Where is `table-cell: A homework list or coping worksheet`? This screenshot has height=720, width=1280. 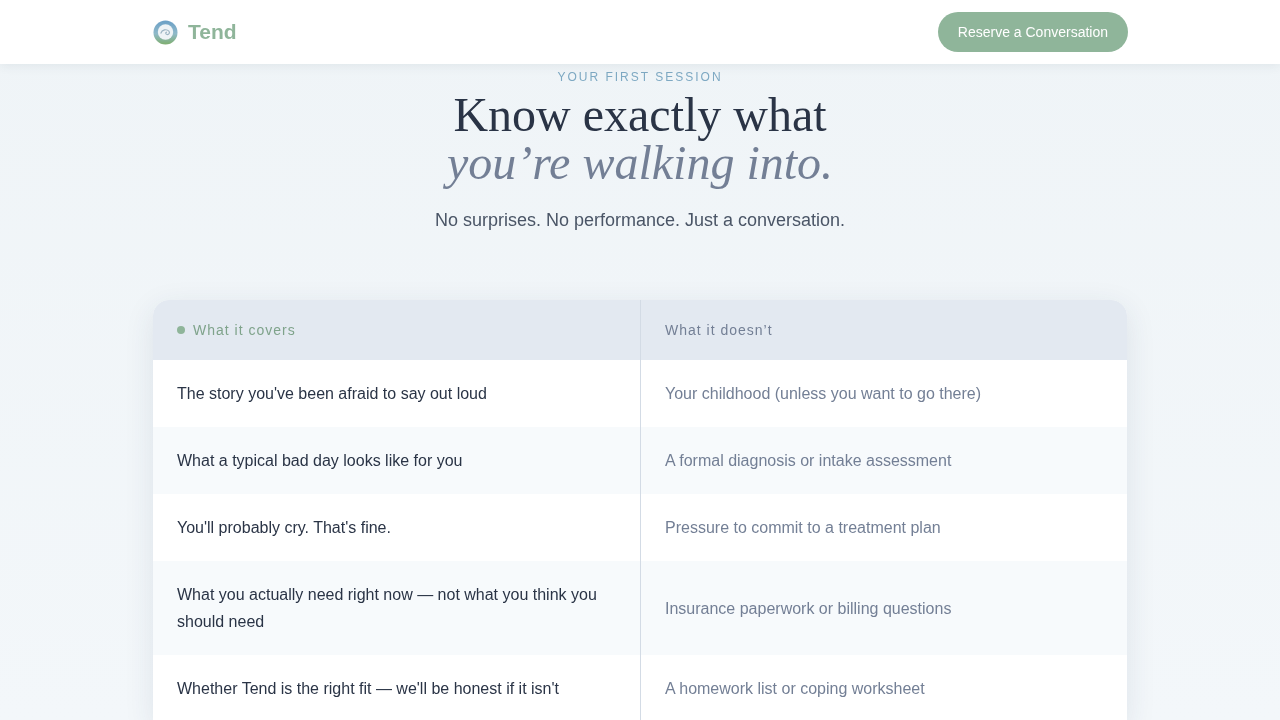
table-cell: A homework list or coping worksheet is located at coordinates (883, 687).